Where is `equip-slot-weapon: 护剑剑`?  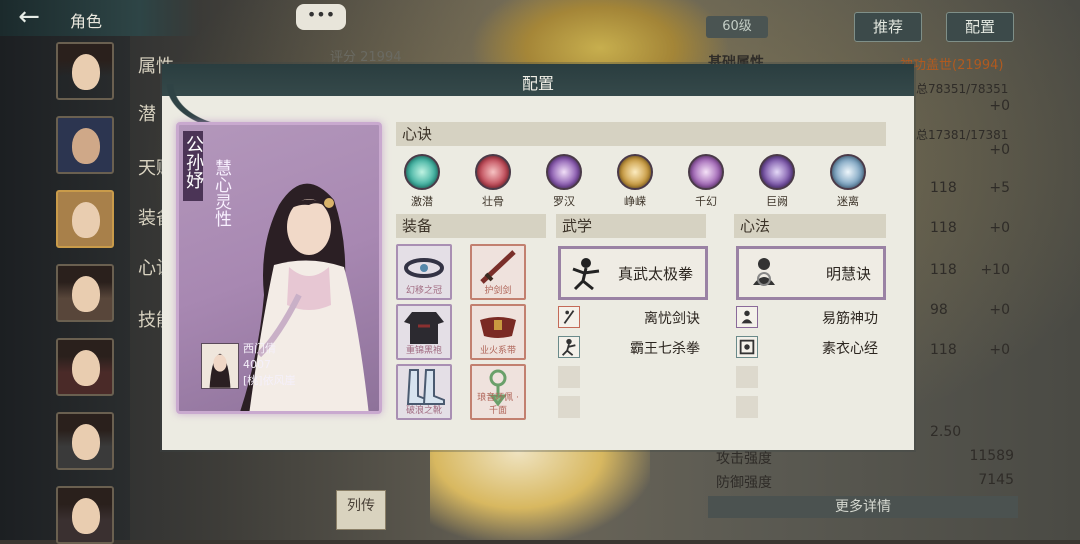
equip-slot-weapon: 护剑剑 is located at coordinates (498, 272).